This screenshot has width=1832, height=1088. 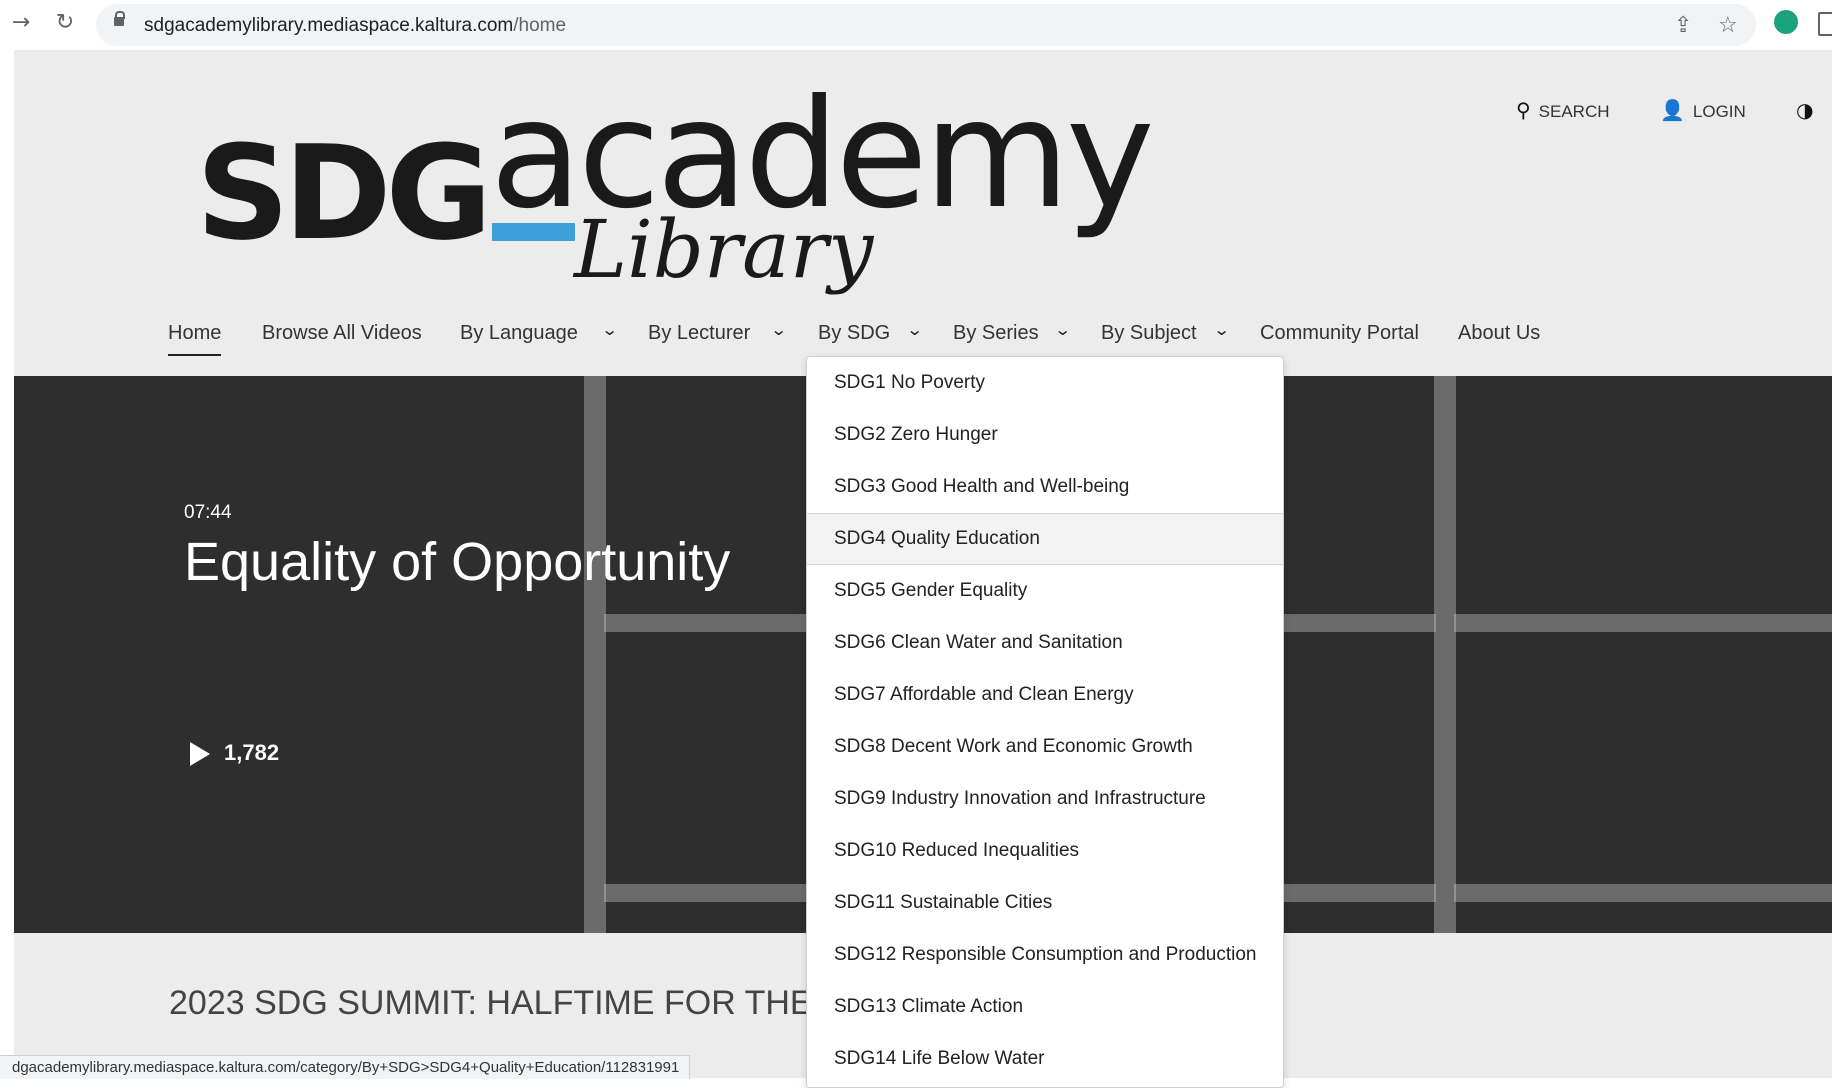 What do you see at coordinates (1045, 643) in the screenshot?
I see `menu-item-sdg6: SDG6 Clean Water and Sanitation` at bounding box center [1045, 643].